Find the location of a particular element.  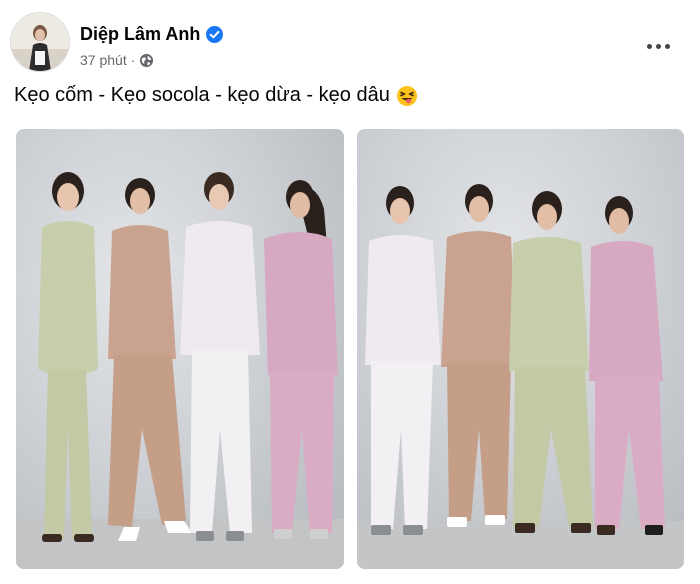

caption-text: Kẹo cốm - Kẹo socola - kẹo dừa - kẹo dâu is located at coordinates (202, 95).